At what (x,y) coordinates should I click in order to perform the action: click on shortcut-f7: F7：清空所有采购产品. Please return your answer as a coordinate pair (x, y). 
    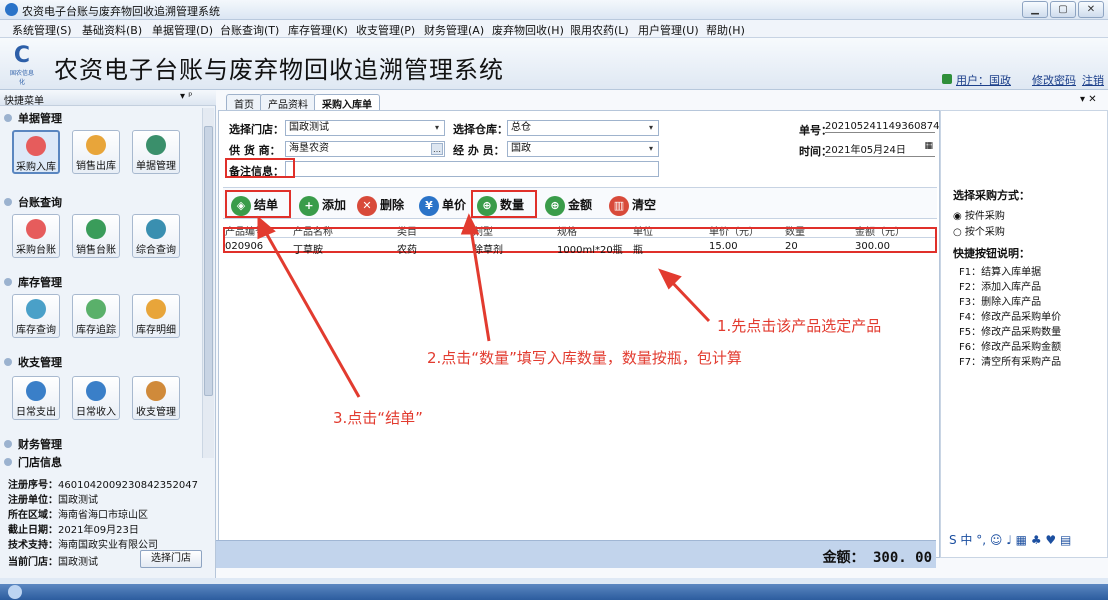
    Looking at the image, I should click on (1010, 362).